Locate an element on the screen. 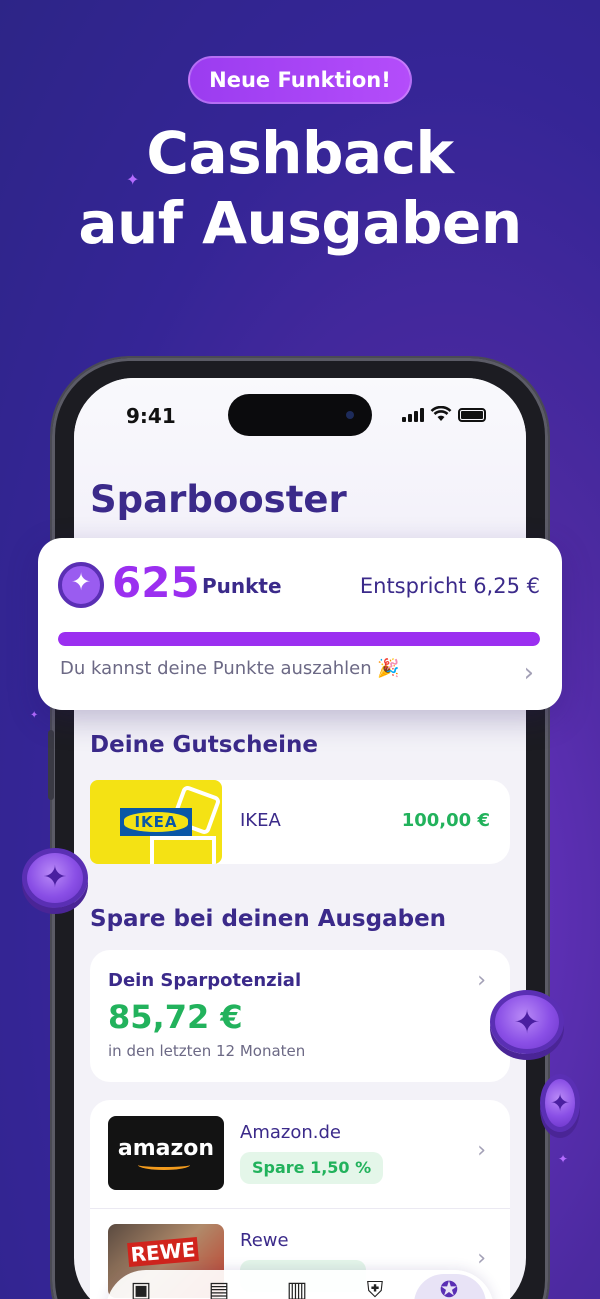 The width and height of the screenshot is (600, 1299). chart-icon: ▥ is located at coordinates (297, 1289).